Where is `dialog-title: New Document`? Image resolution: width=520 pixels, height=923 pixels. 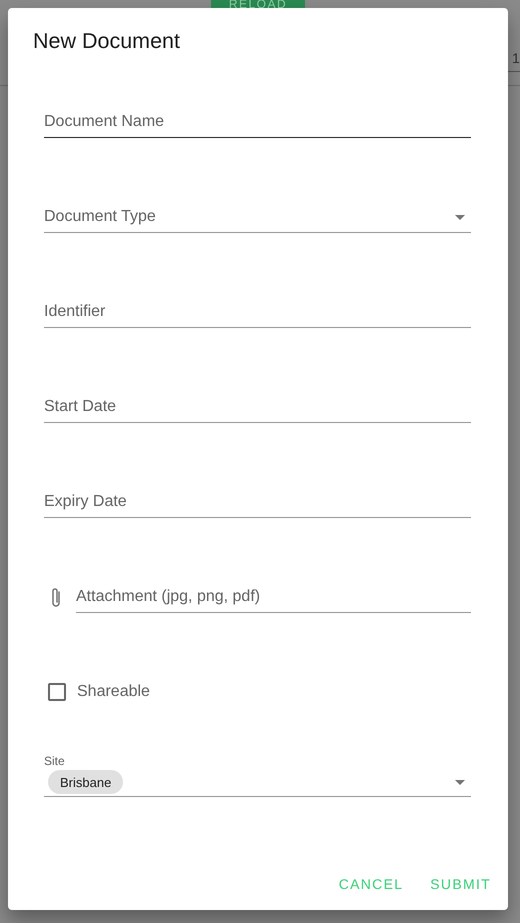
dialog-title: New Document is located at coordinates (106, 41).